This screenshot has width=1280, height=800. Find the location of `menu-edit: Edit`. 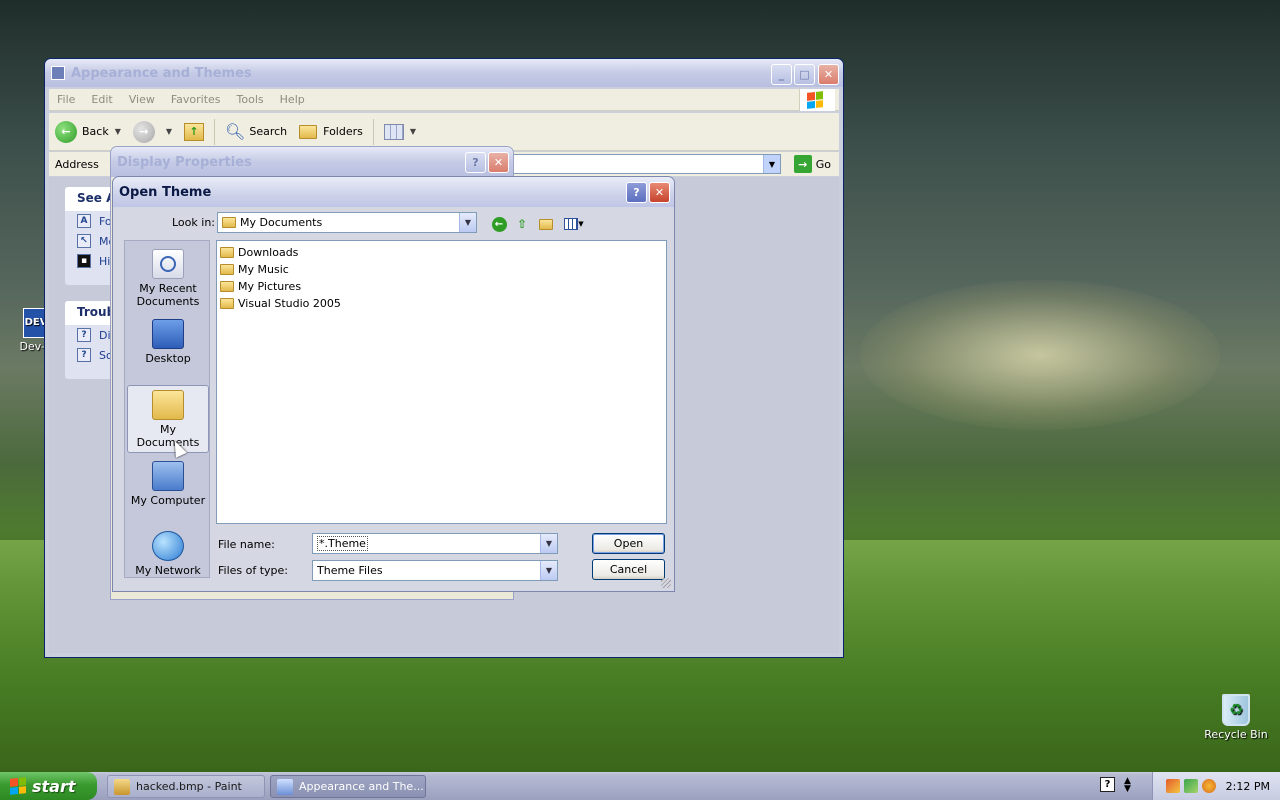

menu-edit: Edit is located at coordinates (101, 99).